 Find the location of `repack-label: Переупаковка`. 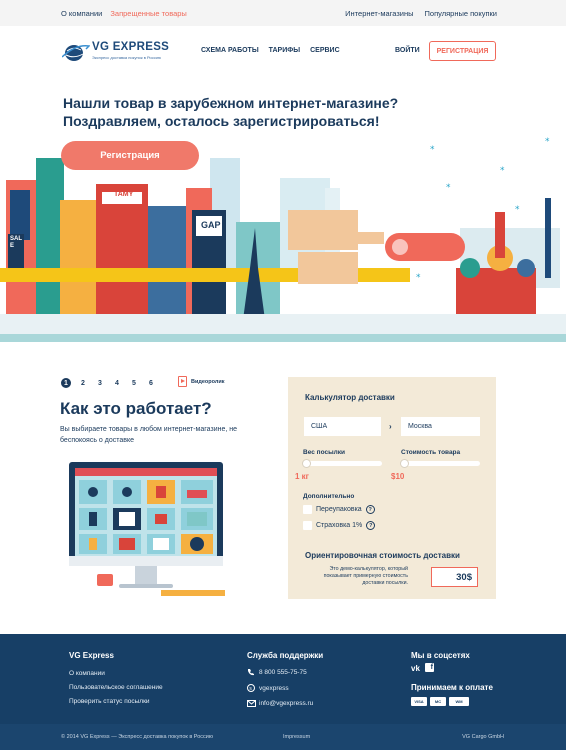

repack-label: Переупаковка is located at coordinates (339, 509).